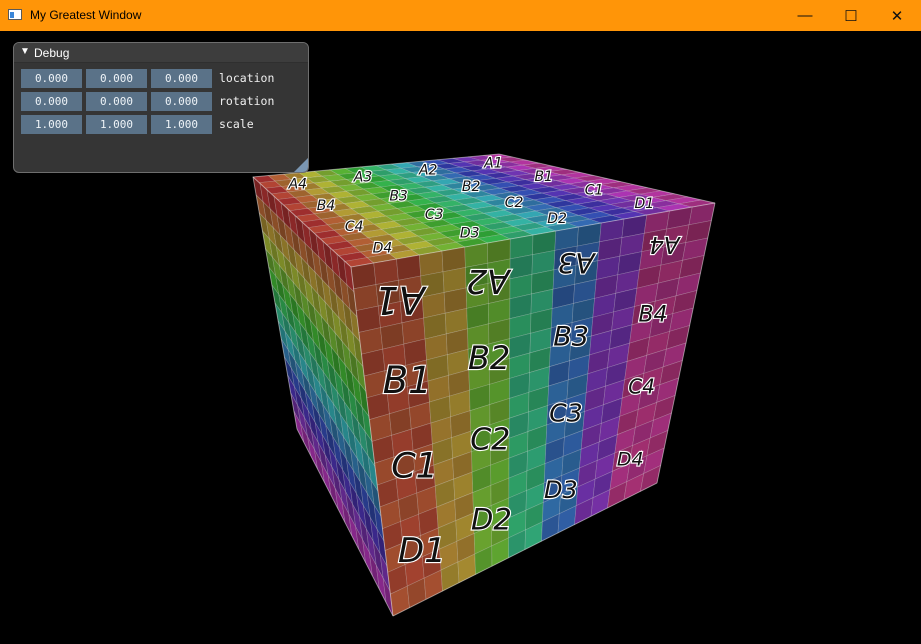 Image resolution: width=921 pixels, height=644 pixels. Describe the element at coordinates (51, 101) in the screenshot. I see `rotation-x-field: 0.000` at that location.